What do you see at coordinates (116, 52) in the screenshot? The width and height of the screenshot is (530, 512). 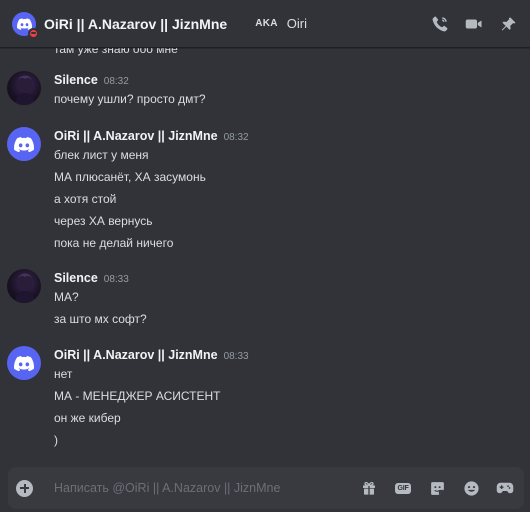 I see `clipped-message-line: там уже знаю ооо мне` at bounding box center [116, 52].